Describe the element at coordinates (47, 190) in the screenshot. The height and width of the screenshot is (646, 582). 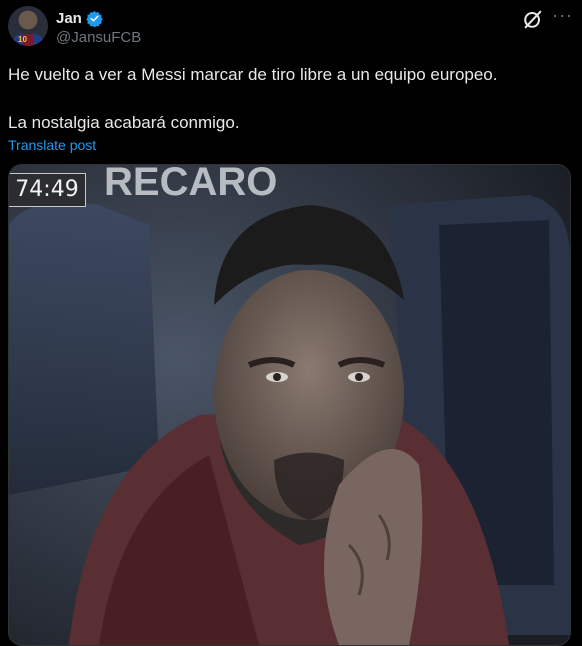
I see `scoreboard-timer: 74:49` at that location.